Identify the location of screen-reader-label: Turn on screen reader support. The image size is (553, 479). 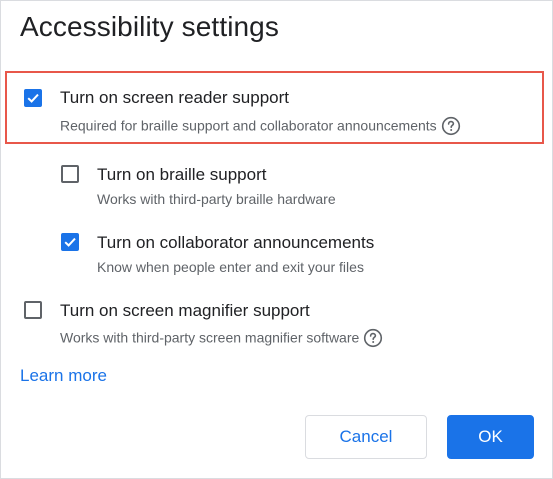
(174, 98).